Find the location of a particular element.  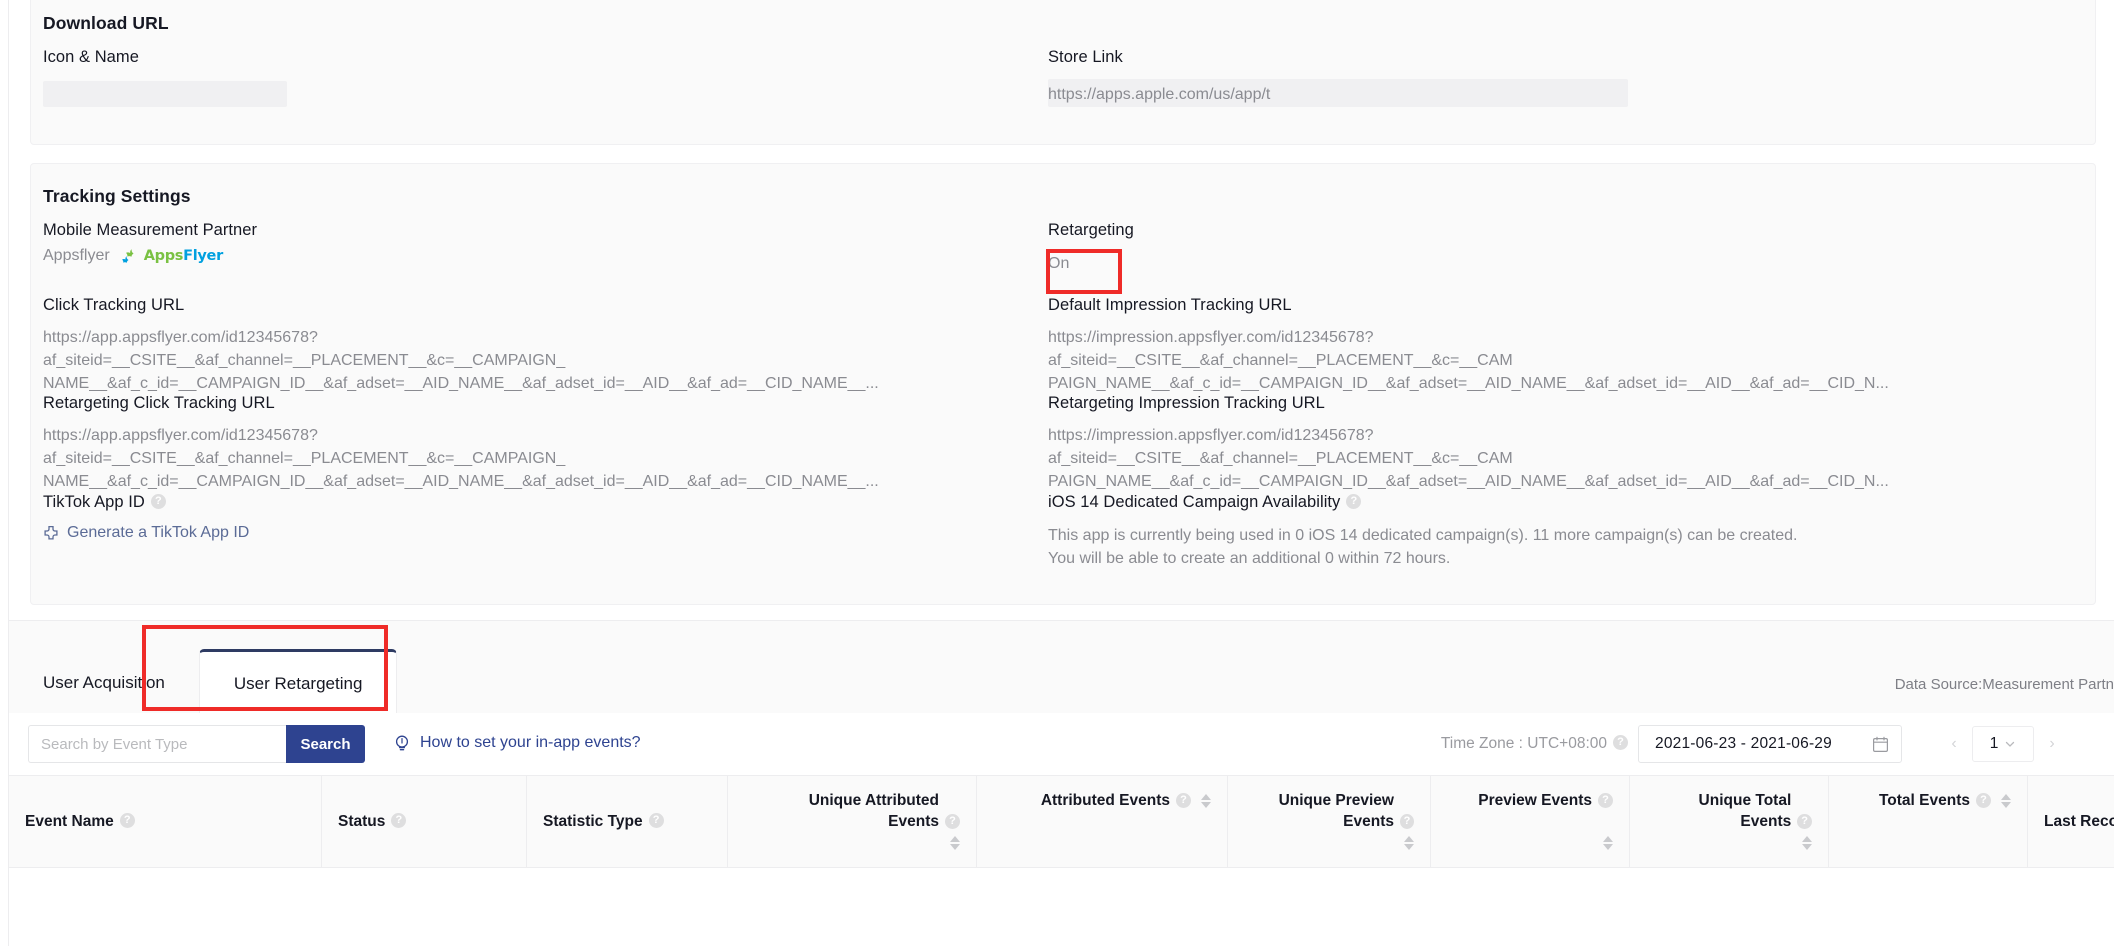

table-header-label: Statistic Type is located at coordinates (593, 821).